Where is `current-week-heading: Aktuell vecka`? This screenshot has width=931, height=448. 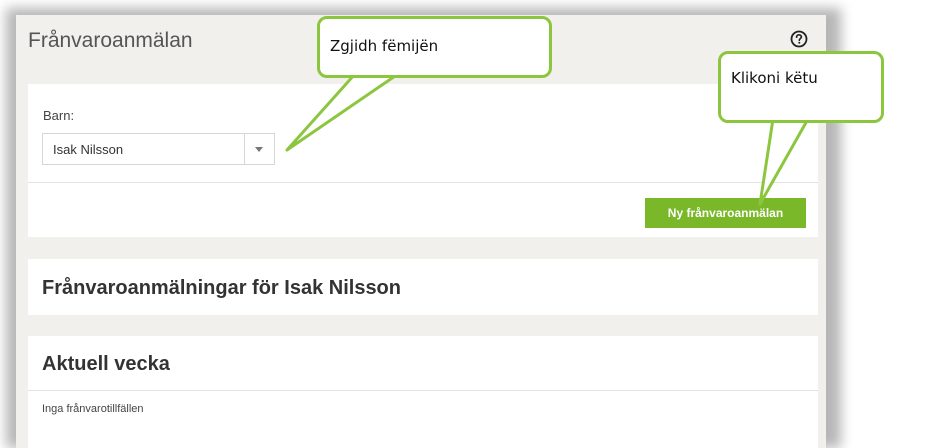
current-week-heading: Aktuell vecka is located at coordinates (106, 364).